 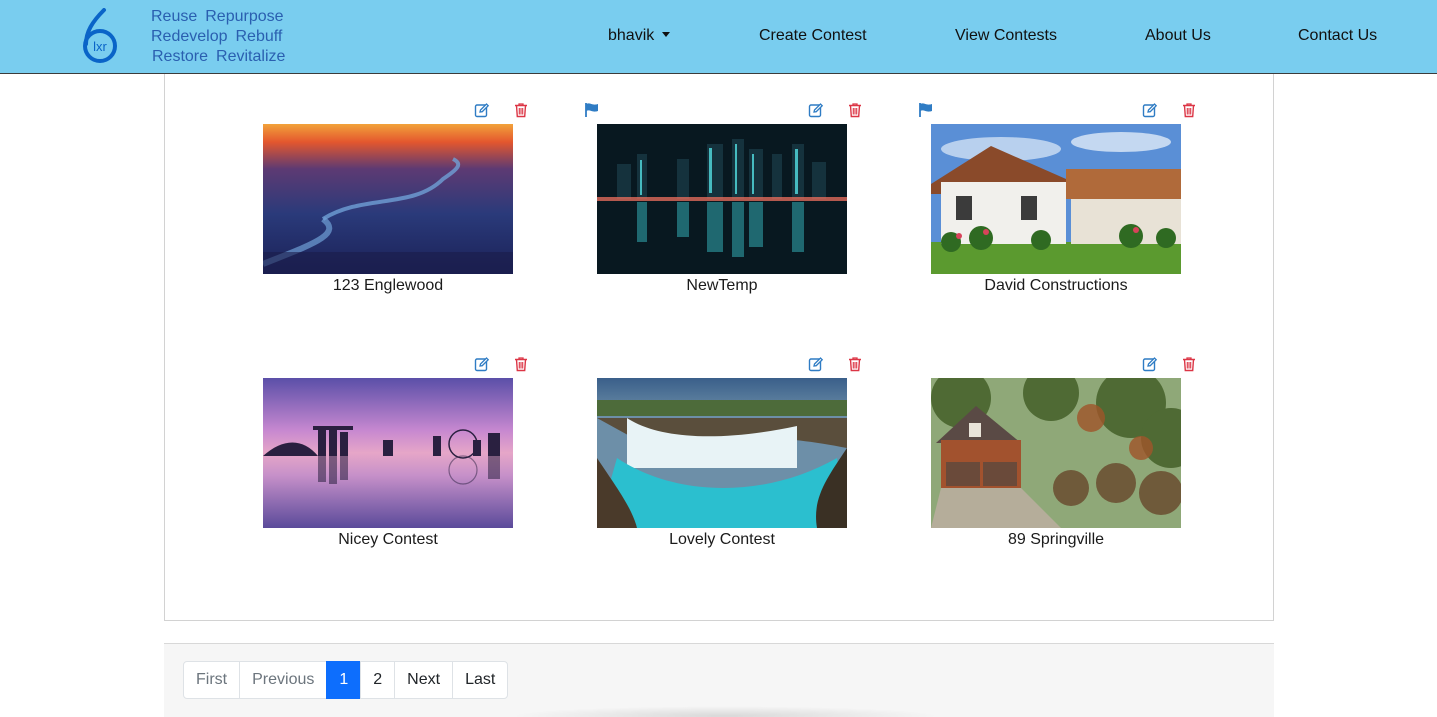 I want to click on pagination: First Previous 1 2 Next Last, so click(x=346, y=680).